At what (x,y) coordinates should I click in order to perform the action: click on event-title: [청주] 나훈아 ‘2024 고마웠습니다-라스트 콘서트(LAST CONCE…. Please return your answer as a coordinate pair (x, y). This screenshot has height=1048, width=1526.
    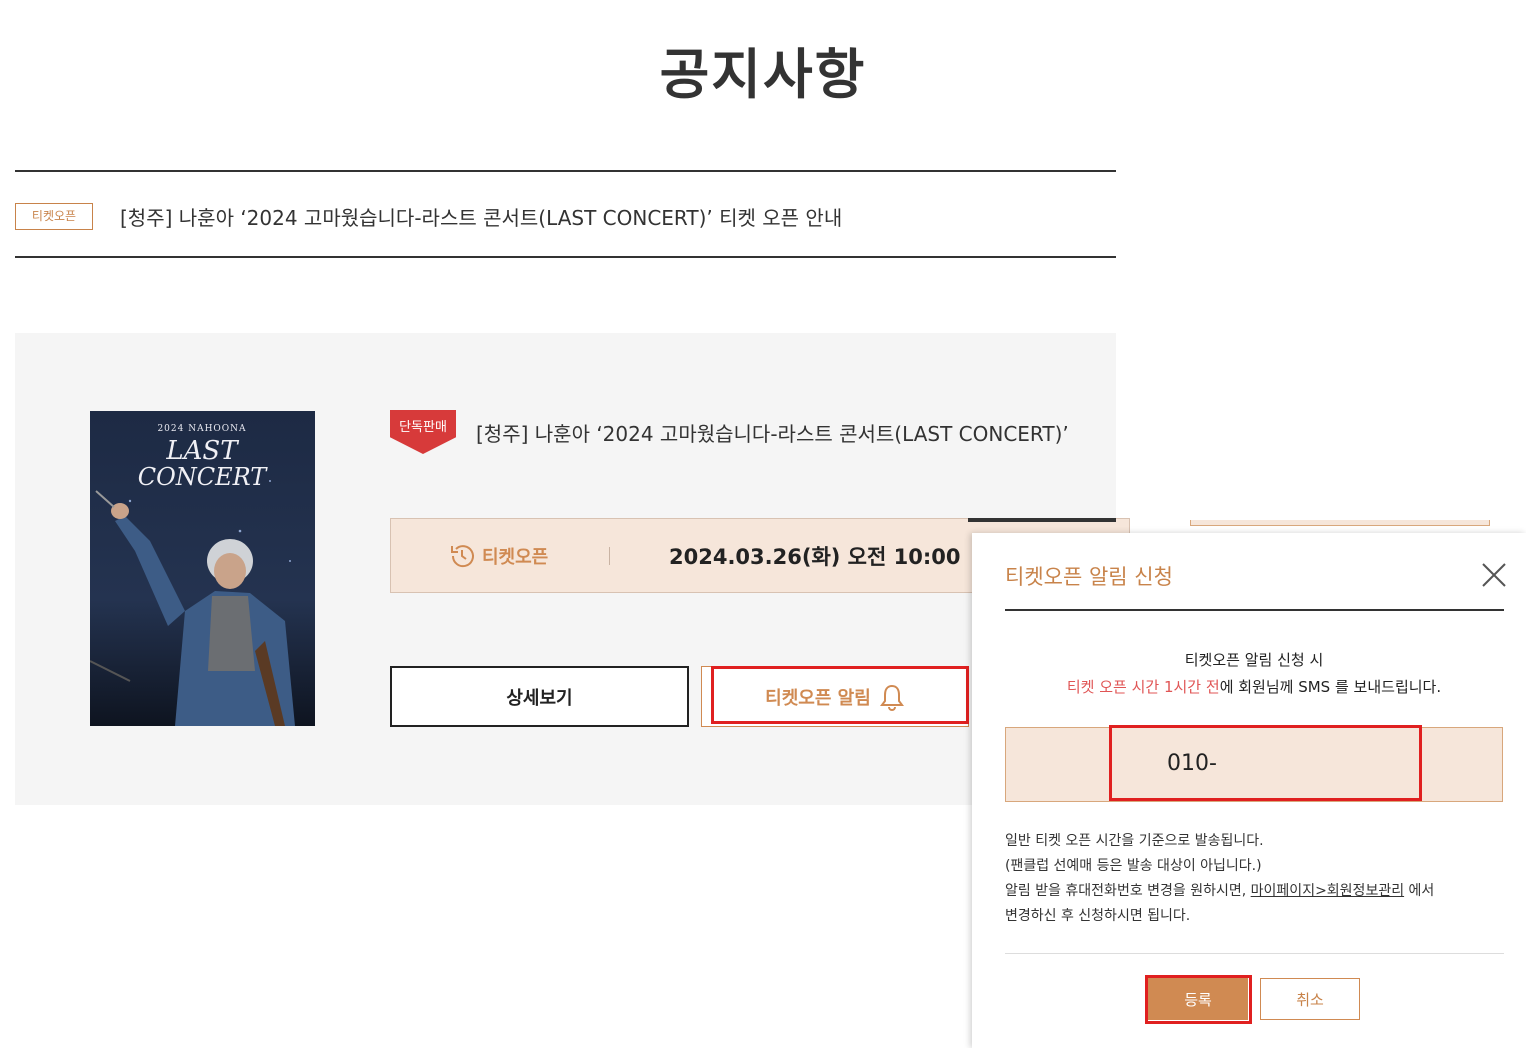
    Looking at the image, I should click on (772, 434).